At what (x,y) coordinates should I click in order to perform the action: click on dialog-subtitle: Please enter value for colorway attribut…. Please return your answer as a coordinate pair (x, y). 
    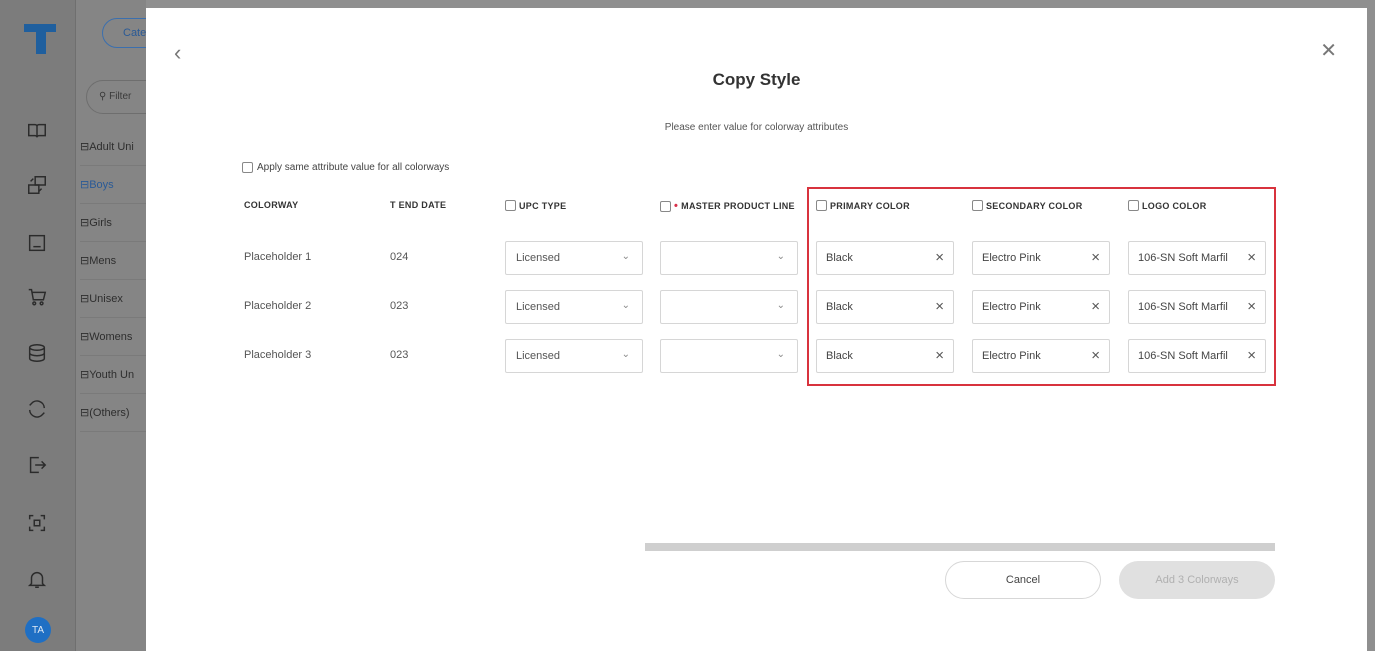
    Looking at the image, I should click on (756, 127).